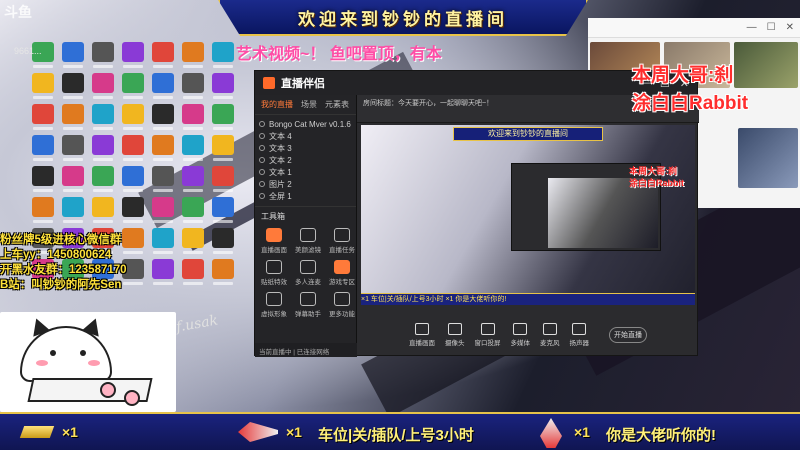  What do you see at coordinates (342, 241) in the screenshot?
I see `tool-button: 直播任务` at bounding box center [342, 241].